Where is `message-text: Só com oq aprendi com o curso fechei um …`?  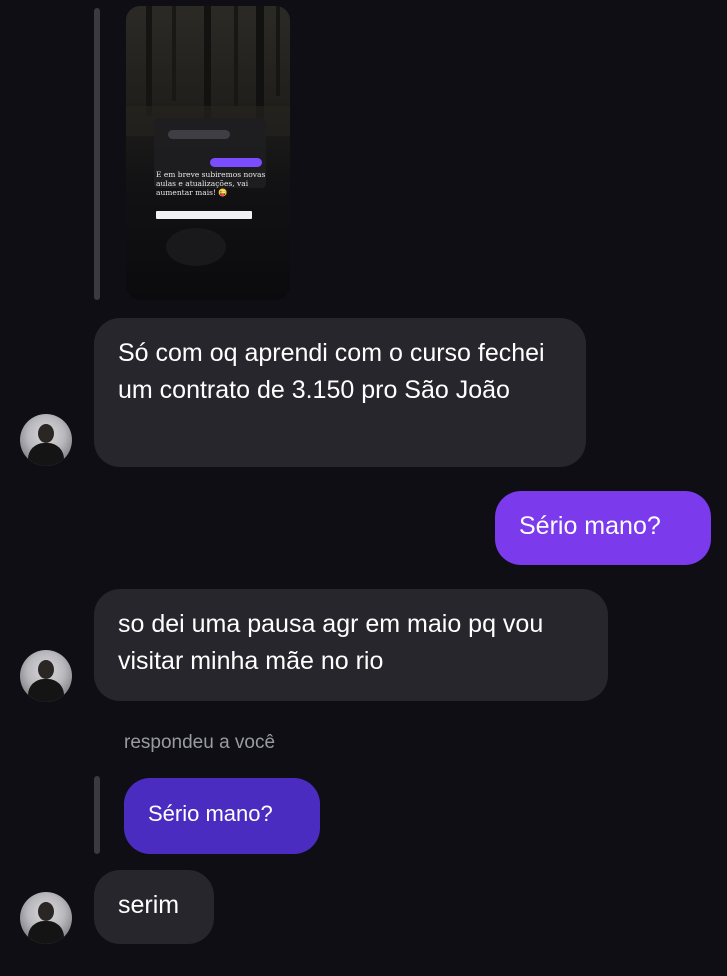
message-text: Só com oq aprendi com o curso fechei um … is located at coordinates (331, 371).